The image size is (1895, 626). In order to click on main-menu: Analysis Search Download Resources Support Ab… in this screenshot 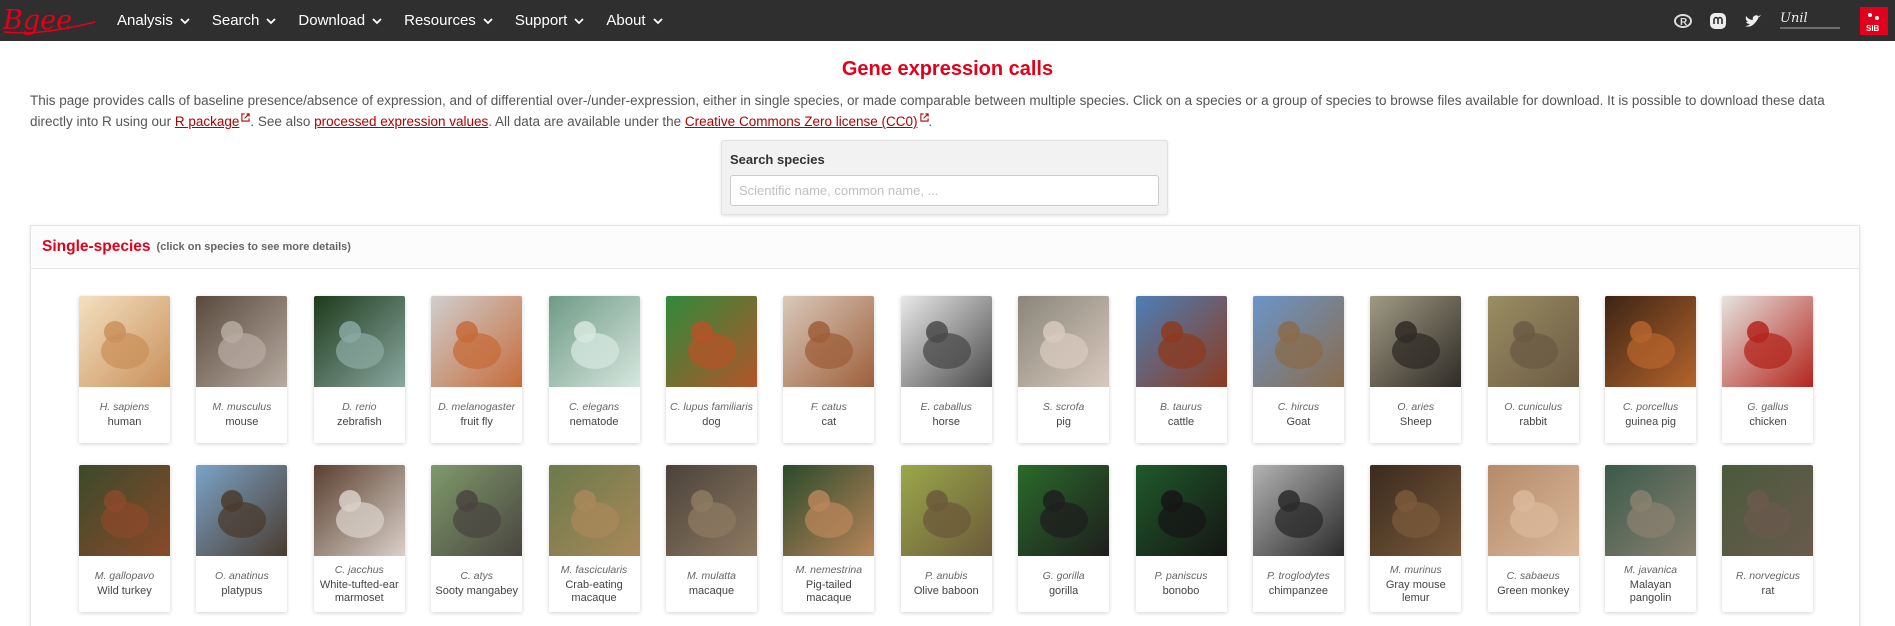, I will do `click(401, 20)`.